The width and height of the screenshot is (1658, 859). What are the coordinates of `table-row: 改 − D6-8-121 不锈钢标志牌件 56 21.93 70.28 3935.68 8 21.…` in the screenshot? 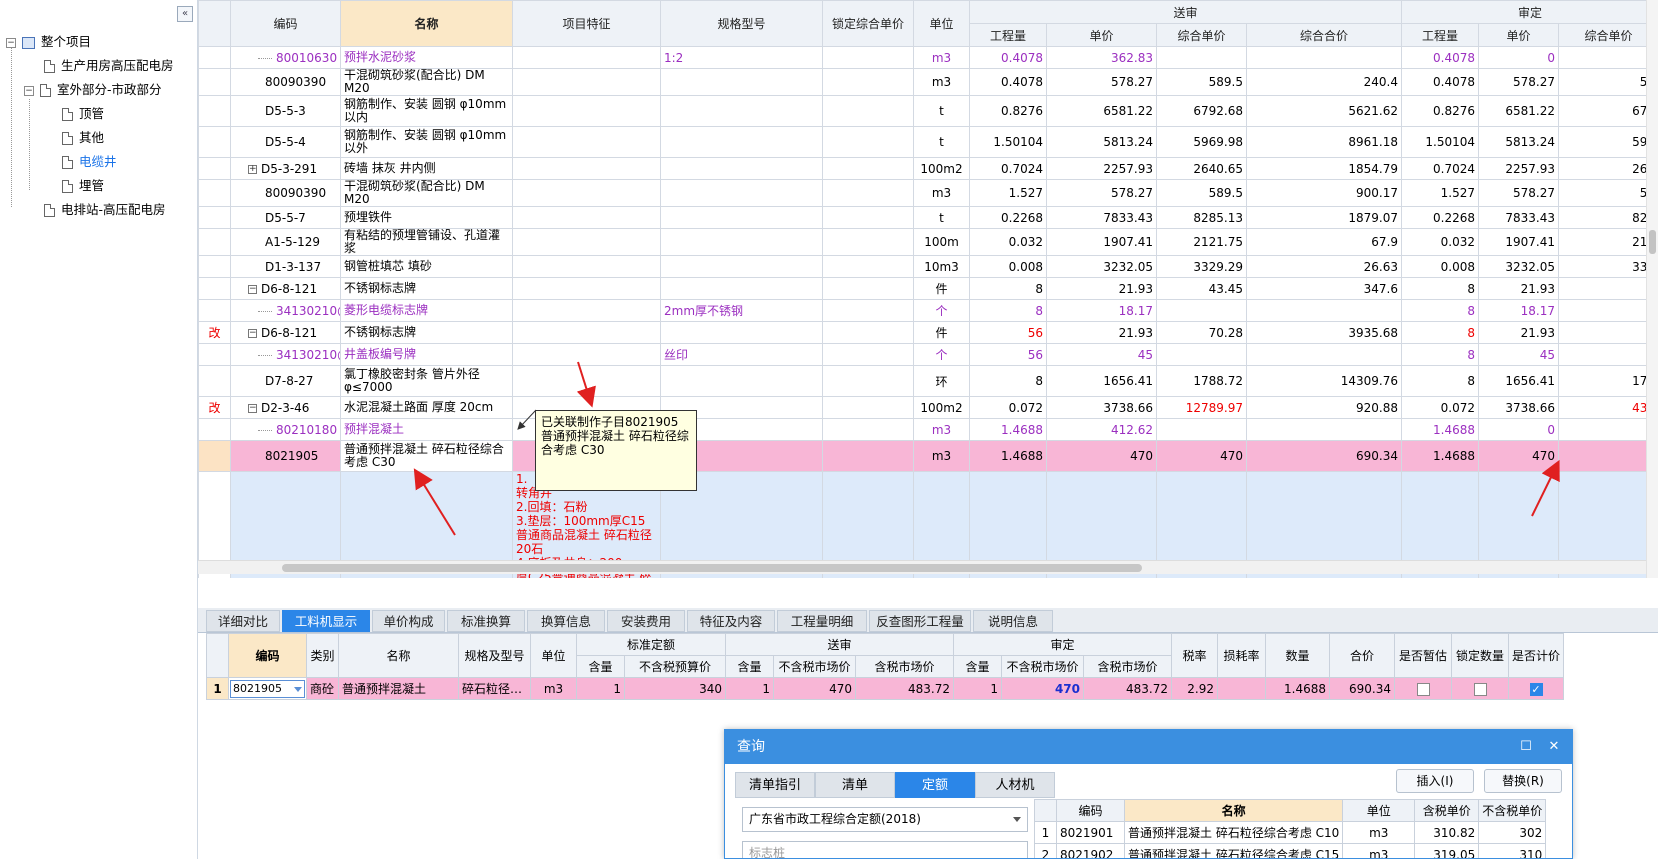 It's located at (928, 332).